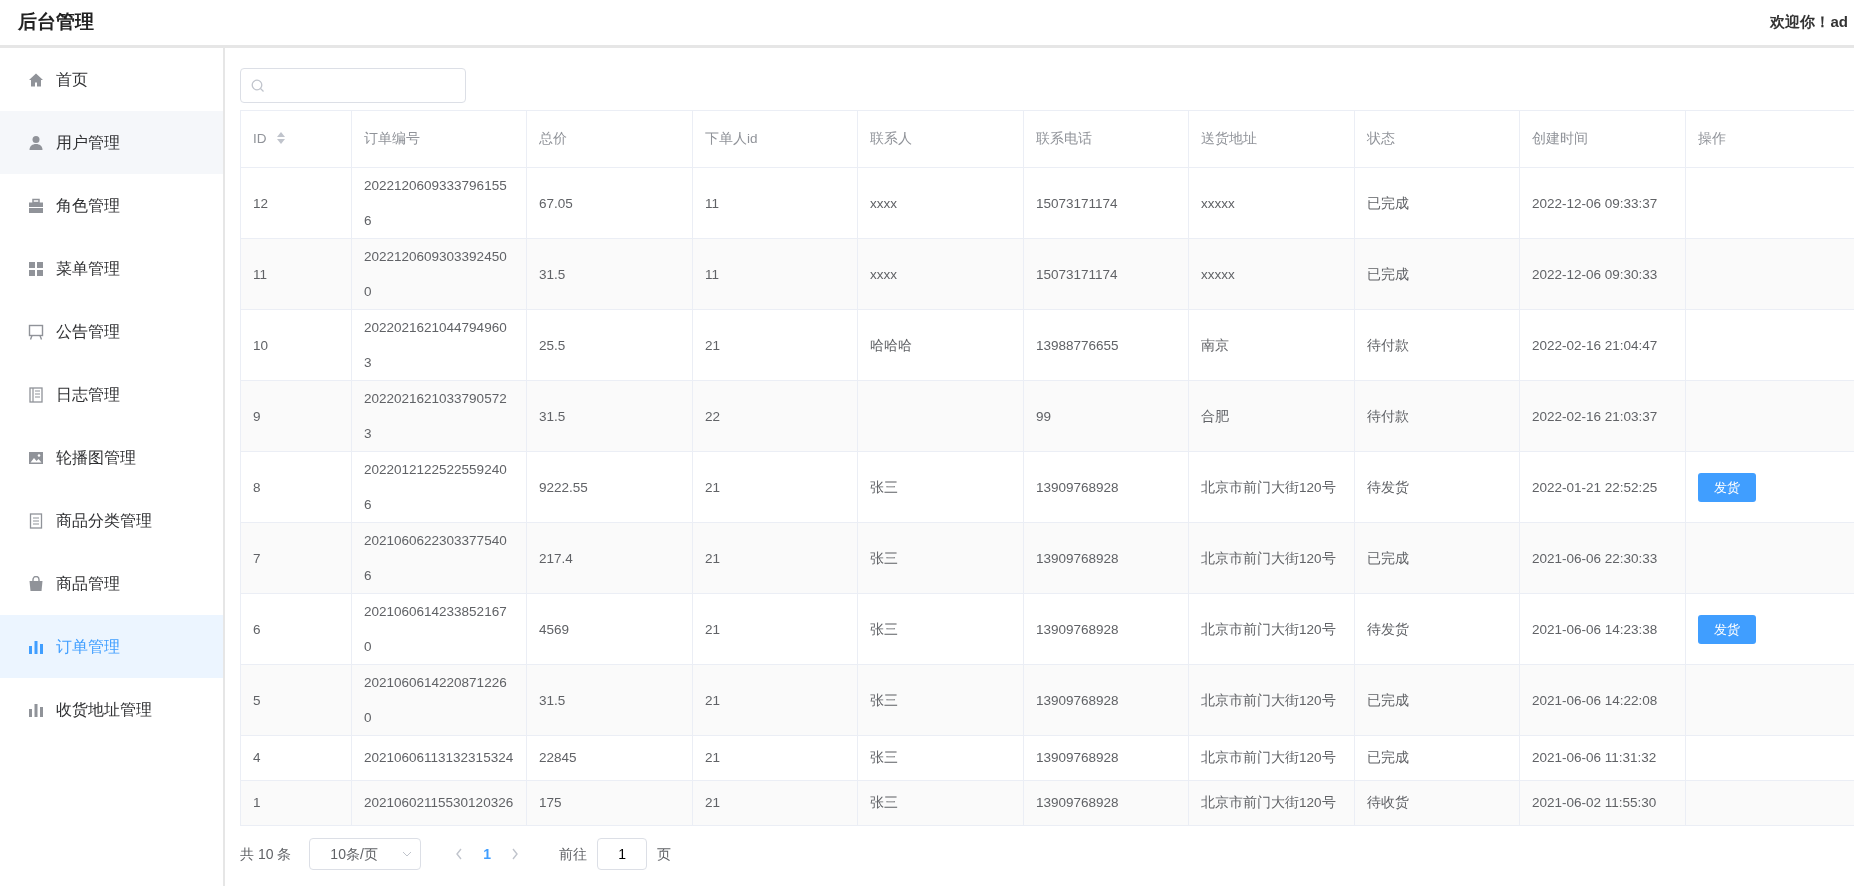 The width and height of the screenshot is (1854, 886). What do you see at coordinates (439, 802) in the screenshot?
I see `table-cell: 20210602115530120326` at bounding box center [439, 802].